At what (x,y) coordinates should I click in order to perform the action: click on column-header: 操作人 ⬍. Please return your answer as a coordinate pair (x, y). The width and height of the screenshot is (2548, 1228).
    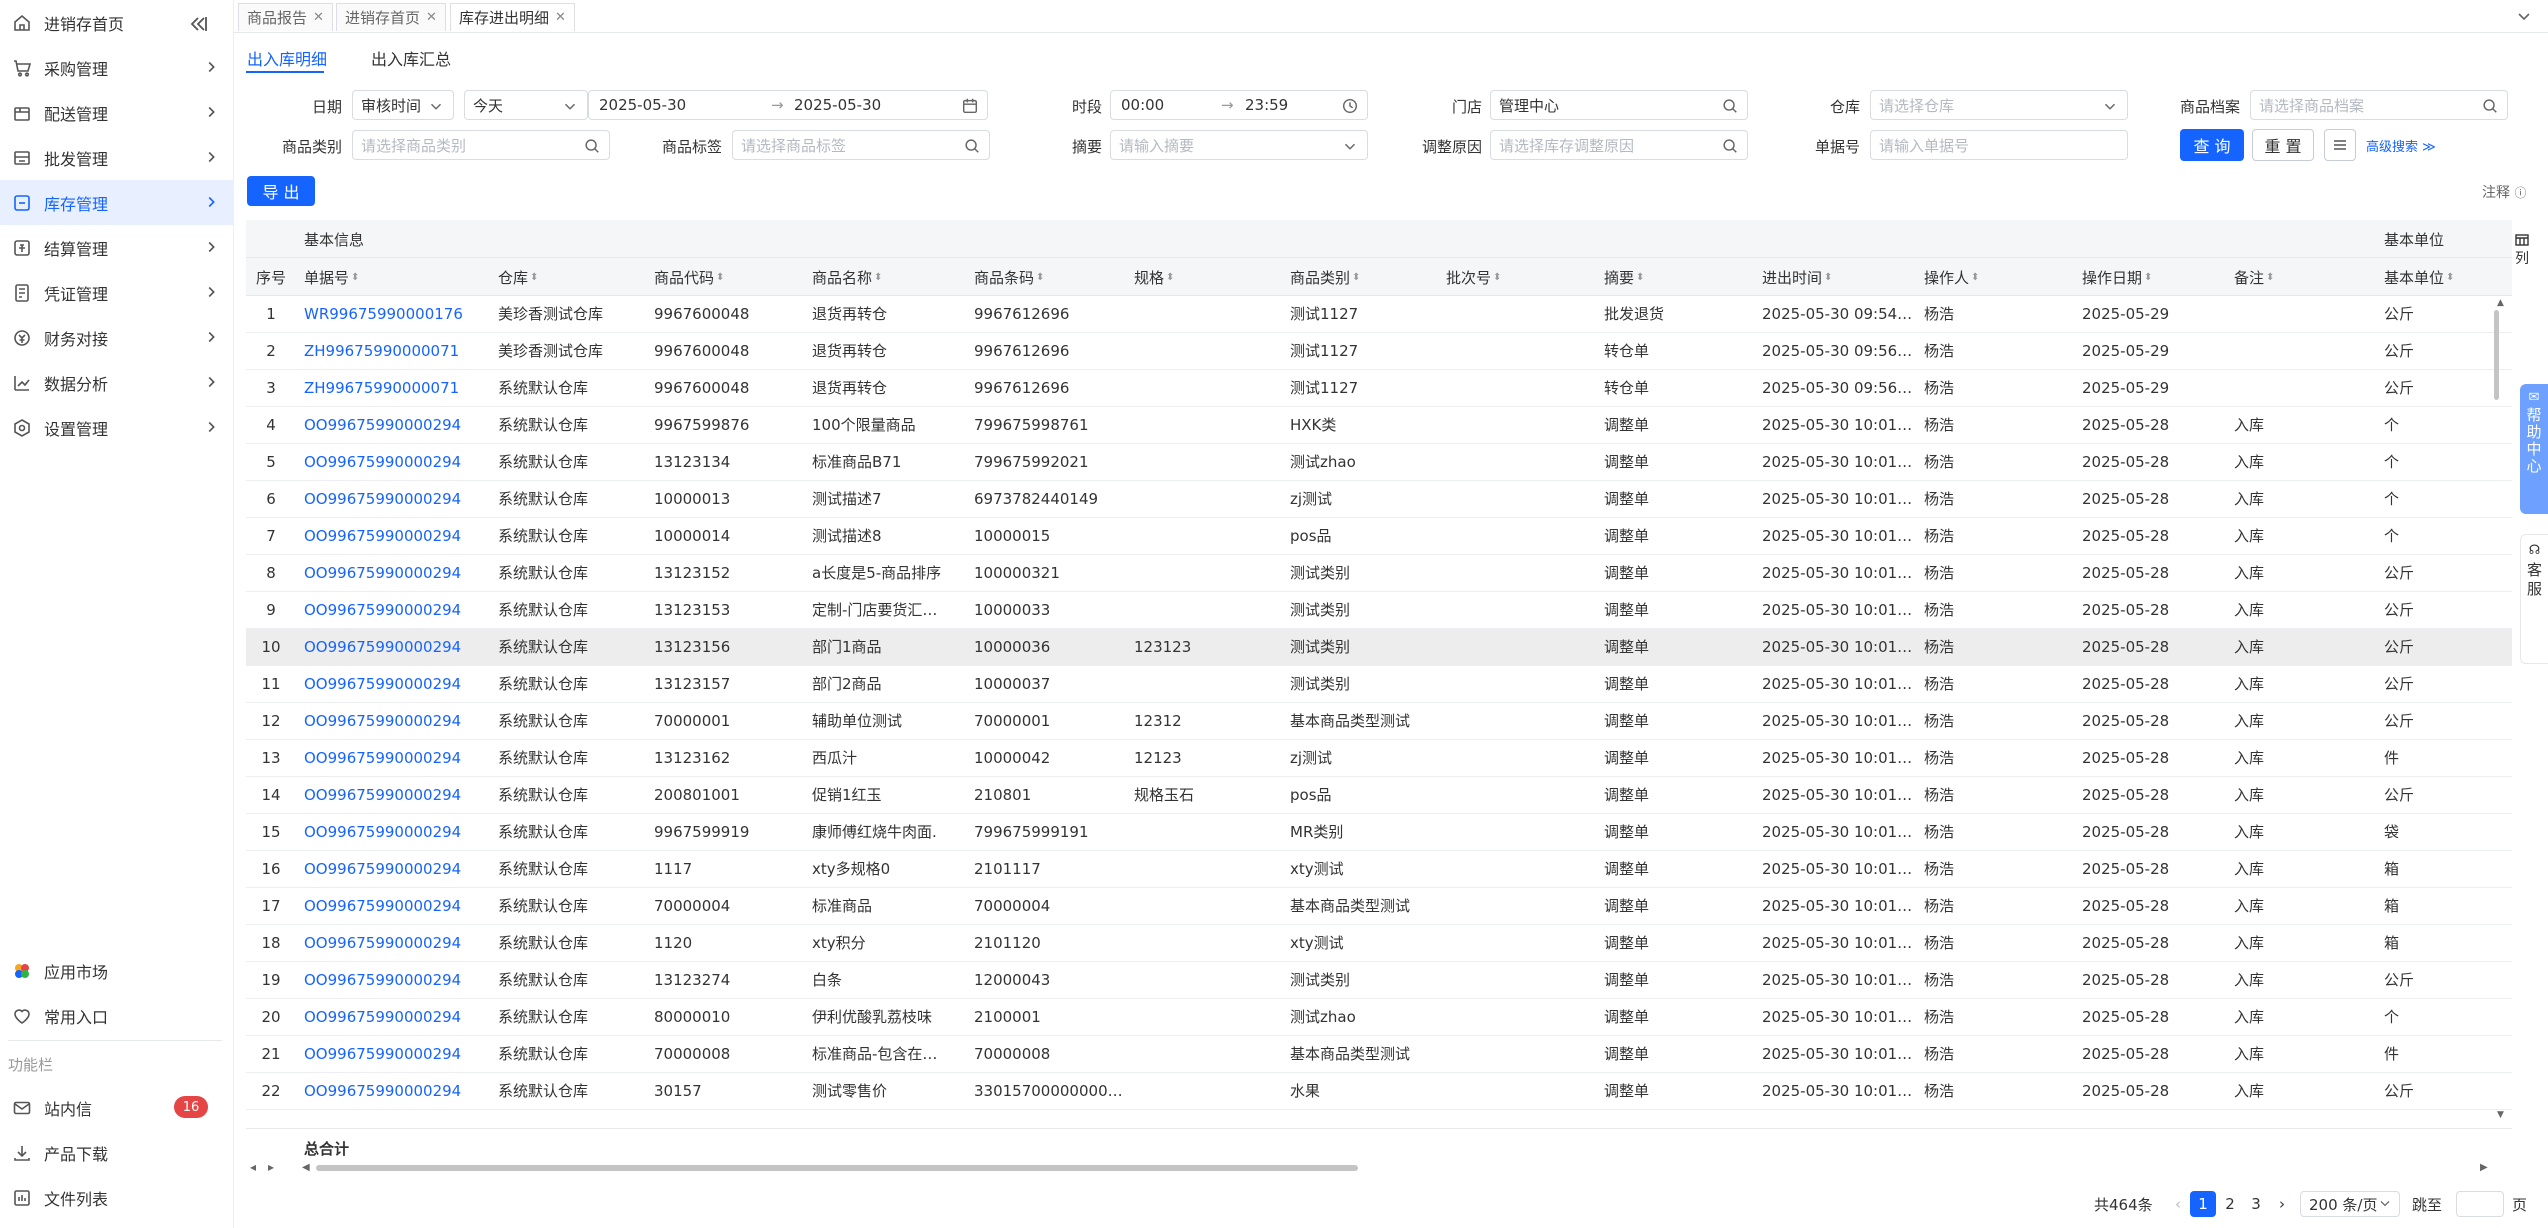
    Looking at the image, I should click on (1995, 277).